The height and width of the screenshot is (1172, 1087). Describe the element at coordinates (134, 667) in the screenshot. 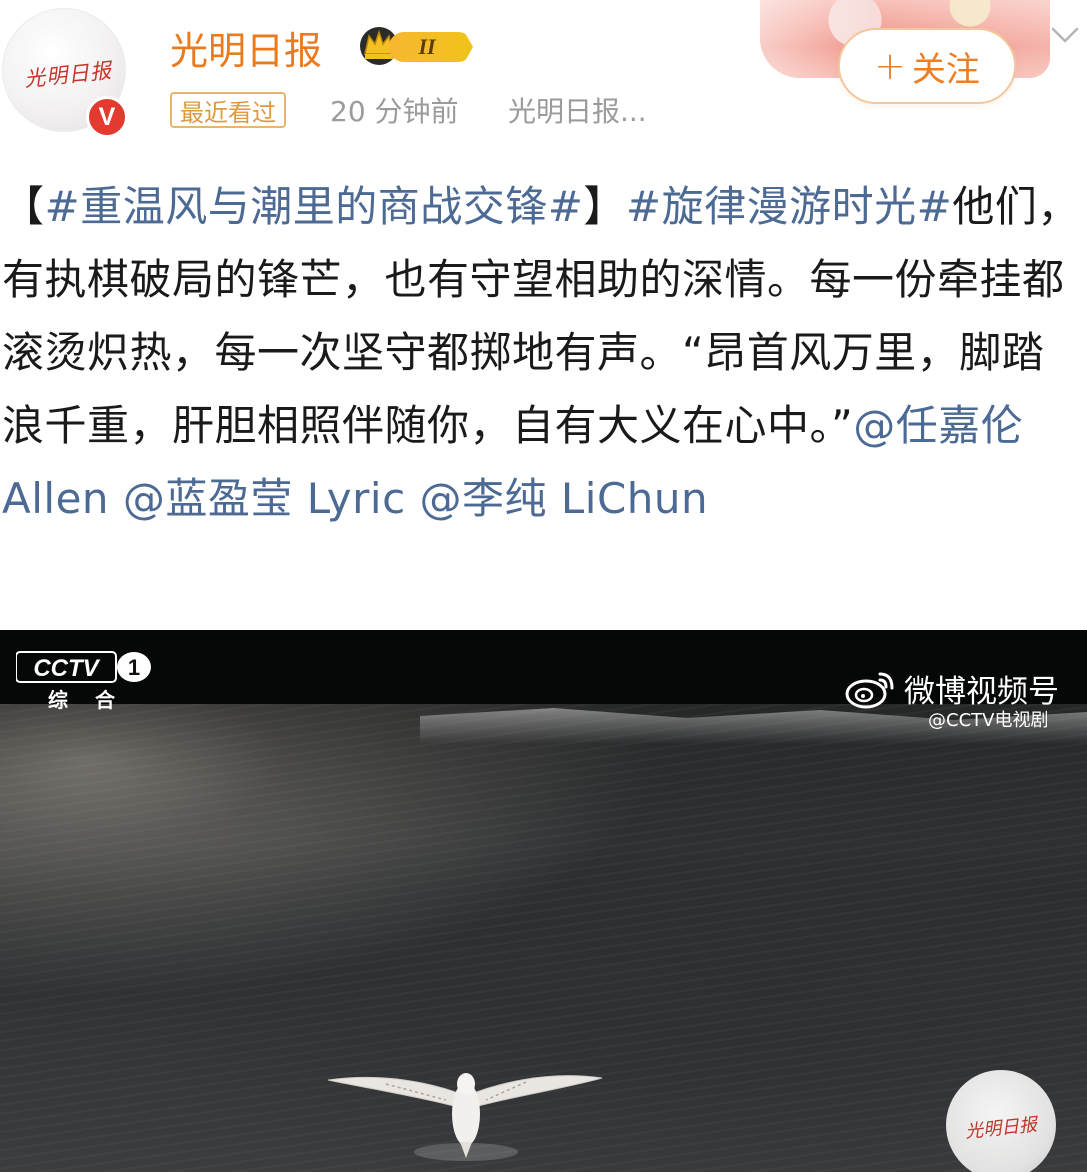

I see `cctv-channel-number: 1` at that location.